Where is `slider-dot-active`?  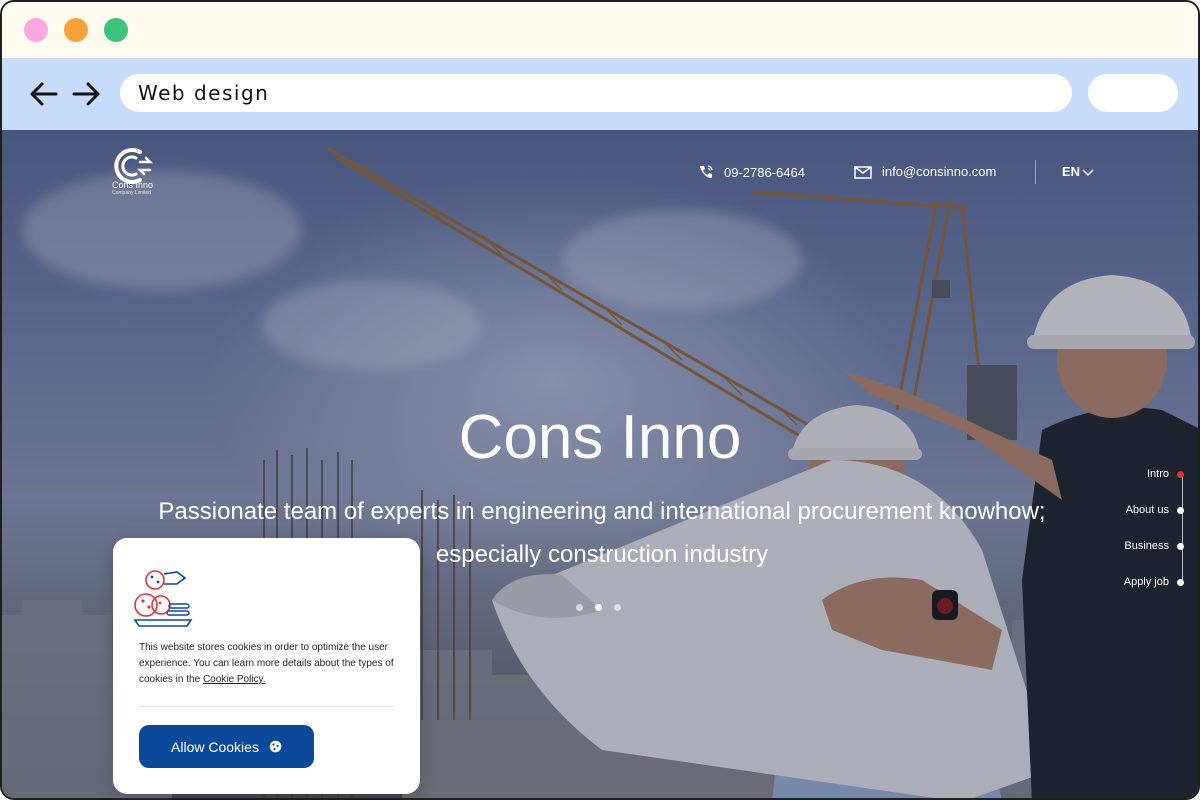 slider-dot-active is located at coordinates (598, 607).